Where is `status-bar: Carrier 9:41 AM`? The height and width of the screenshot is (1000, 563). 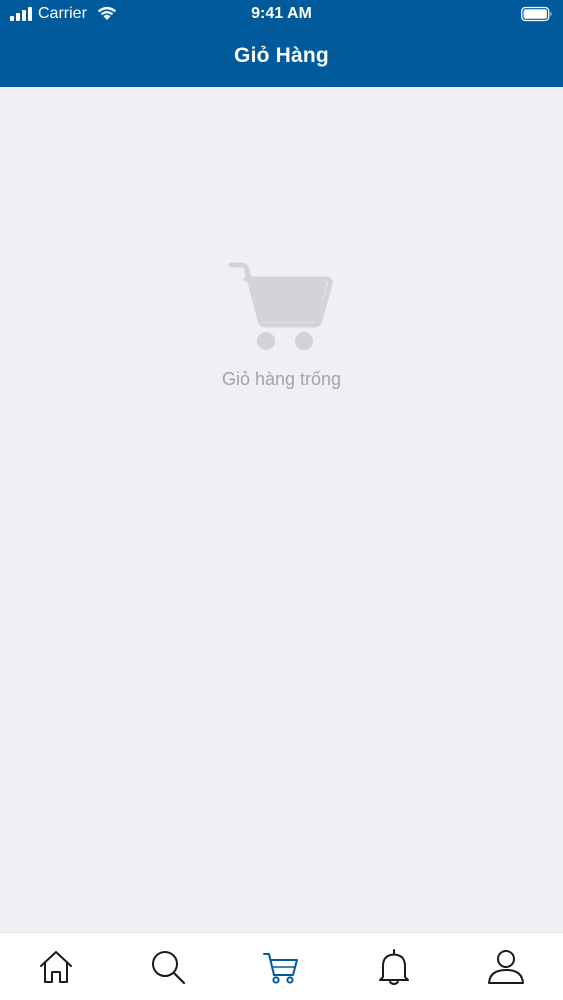
status-bar: Carrier 9:41 AM is located at coordinates (281, 15).